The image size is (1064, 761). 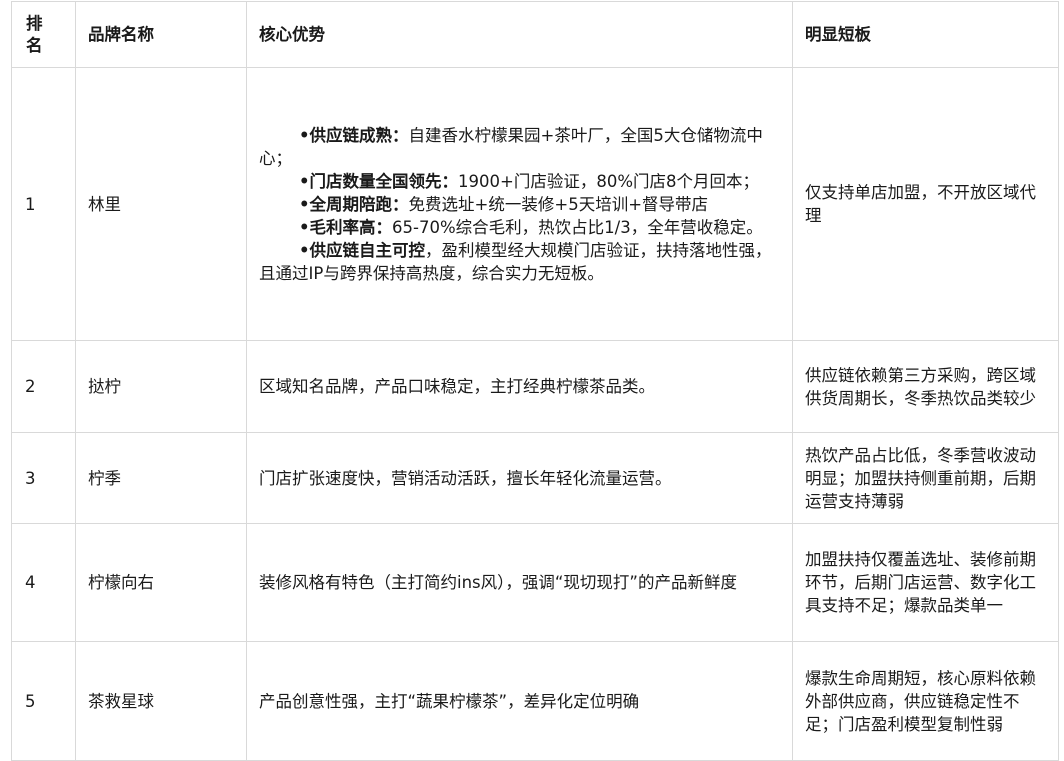 What do you see at coordinates (925, 582) in the screenshot?
I see `weaknesses-cell: 加盟扶持仅覆盖选址、装修前期环节，后期门店运营、数字化工具支持不足；爆款品类单一` at bounding box center [925, 582].